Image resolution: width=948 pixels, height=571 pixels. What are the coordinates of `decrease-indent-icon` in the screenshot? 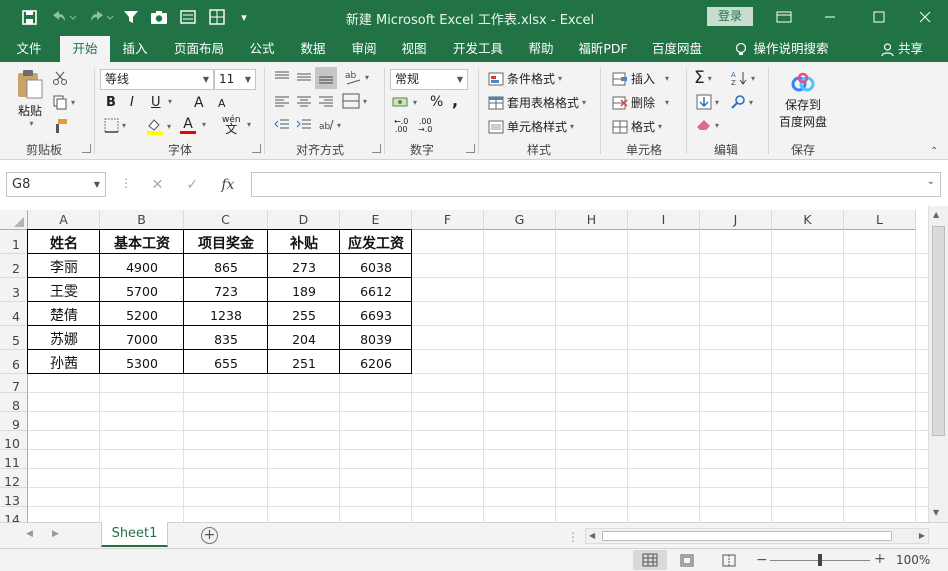 It's located at (282, 125).